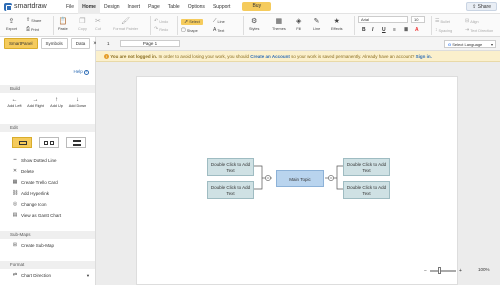 This screenshot has height=285, width=500. Describe the element at coordinates (230, 167) in the screenshot. I see `topic-node-left-top: Double Click to Add Text` at that location.